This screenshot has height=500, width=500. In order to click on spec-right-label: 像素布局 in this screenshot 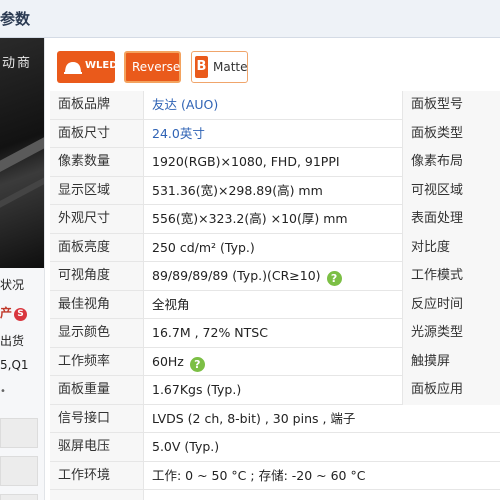, I will do `click(451, 162)`.